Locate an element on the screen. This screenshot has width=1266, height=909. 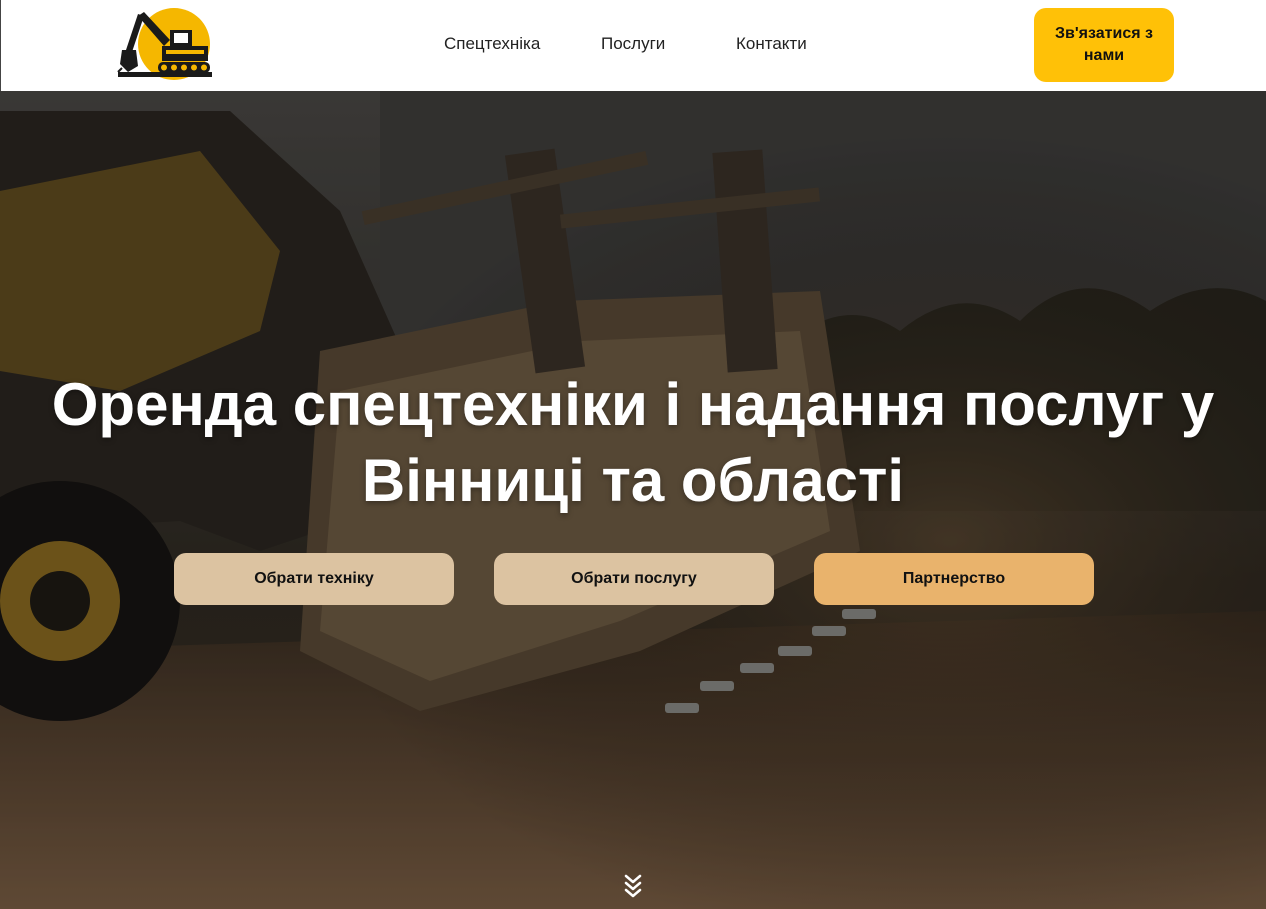
double-chevron-down-icon is located at coordinates (633, 886).